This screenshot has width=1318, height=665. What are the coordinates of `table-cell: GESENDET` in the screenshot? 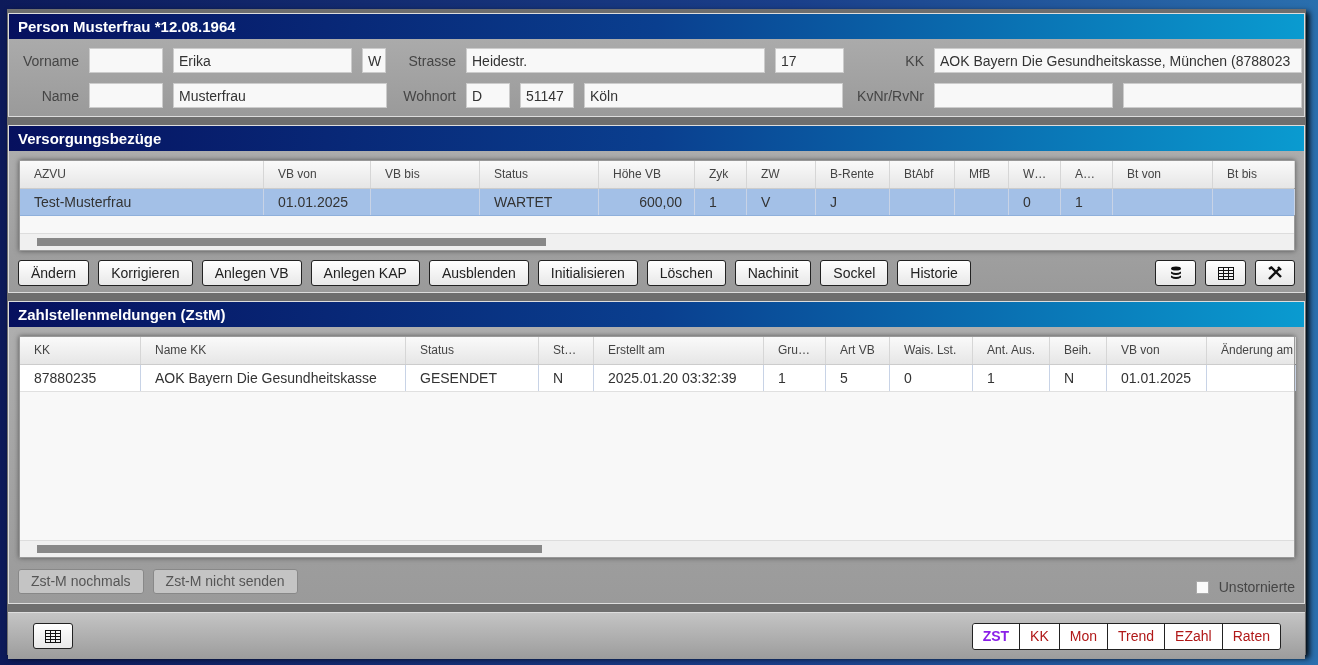 It's located at (458, 378).